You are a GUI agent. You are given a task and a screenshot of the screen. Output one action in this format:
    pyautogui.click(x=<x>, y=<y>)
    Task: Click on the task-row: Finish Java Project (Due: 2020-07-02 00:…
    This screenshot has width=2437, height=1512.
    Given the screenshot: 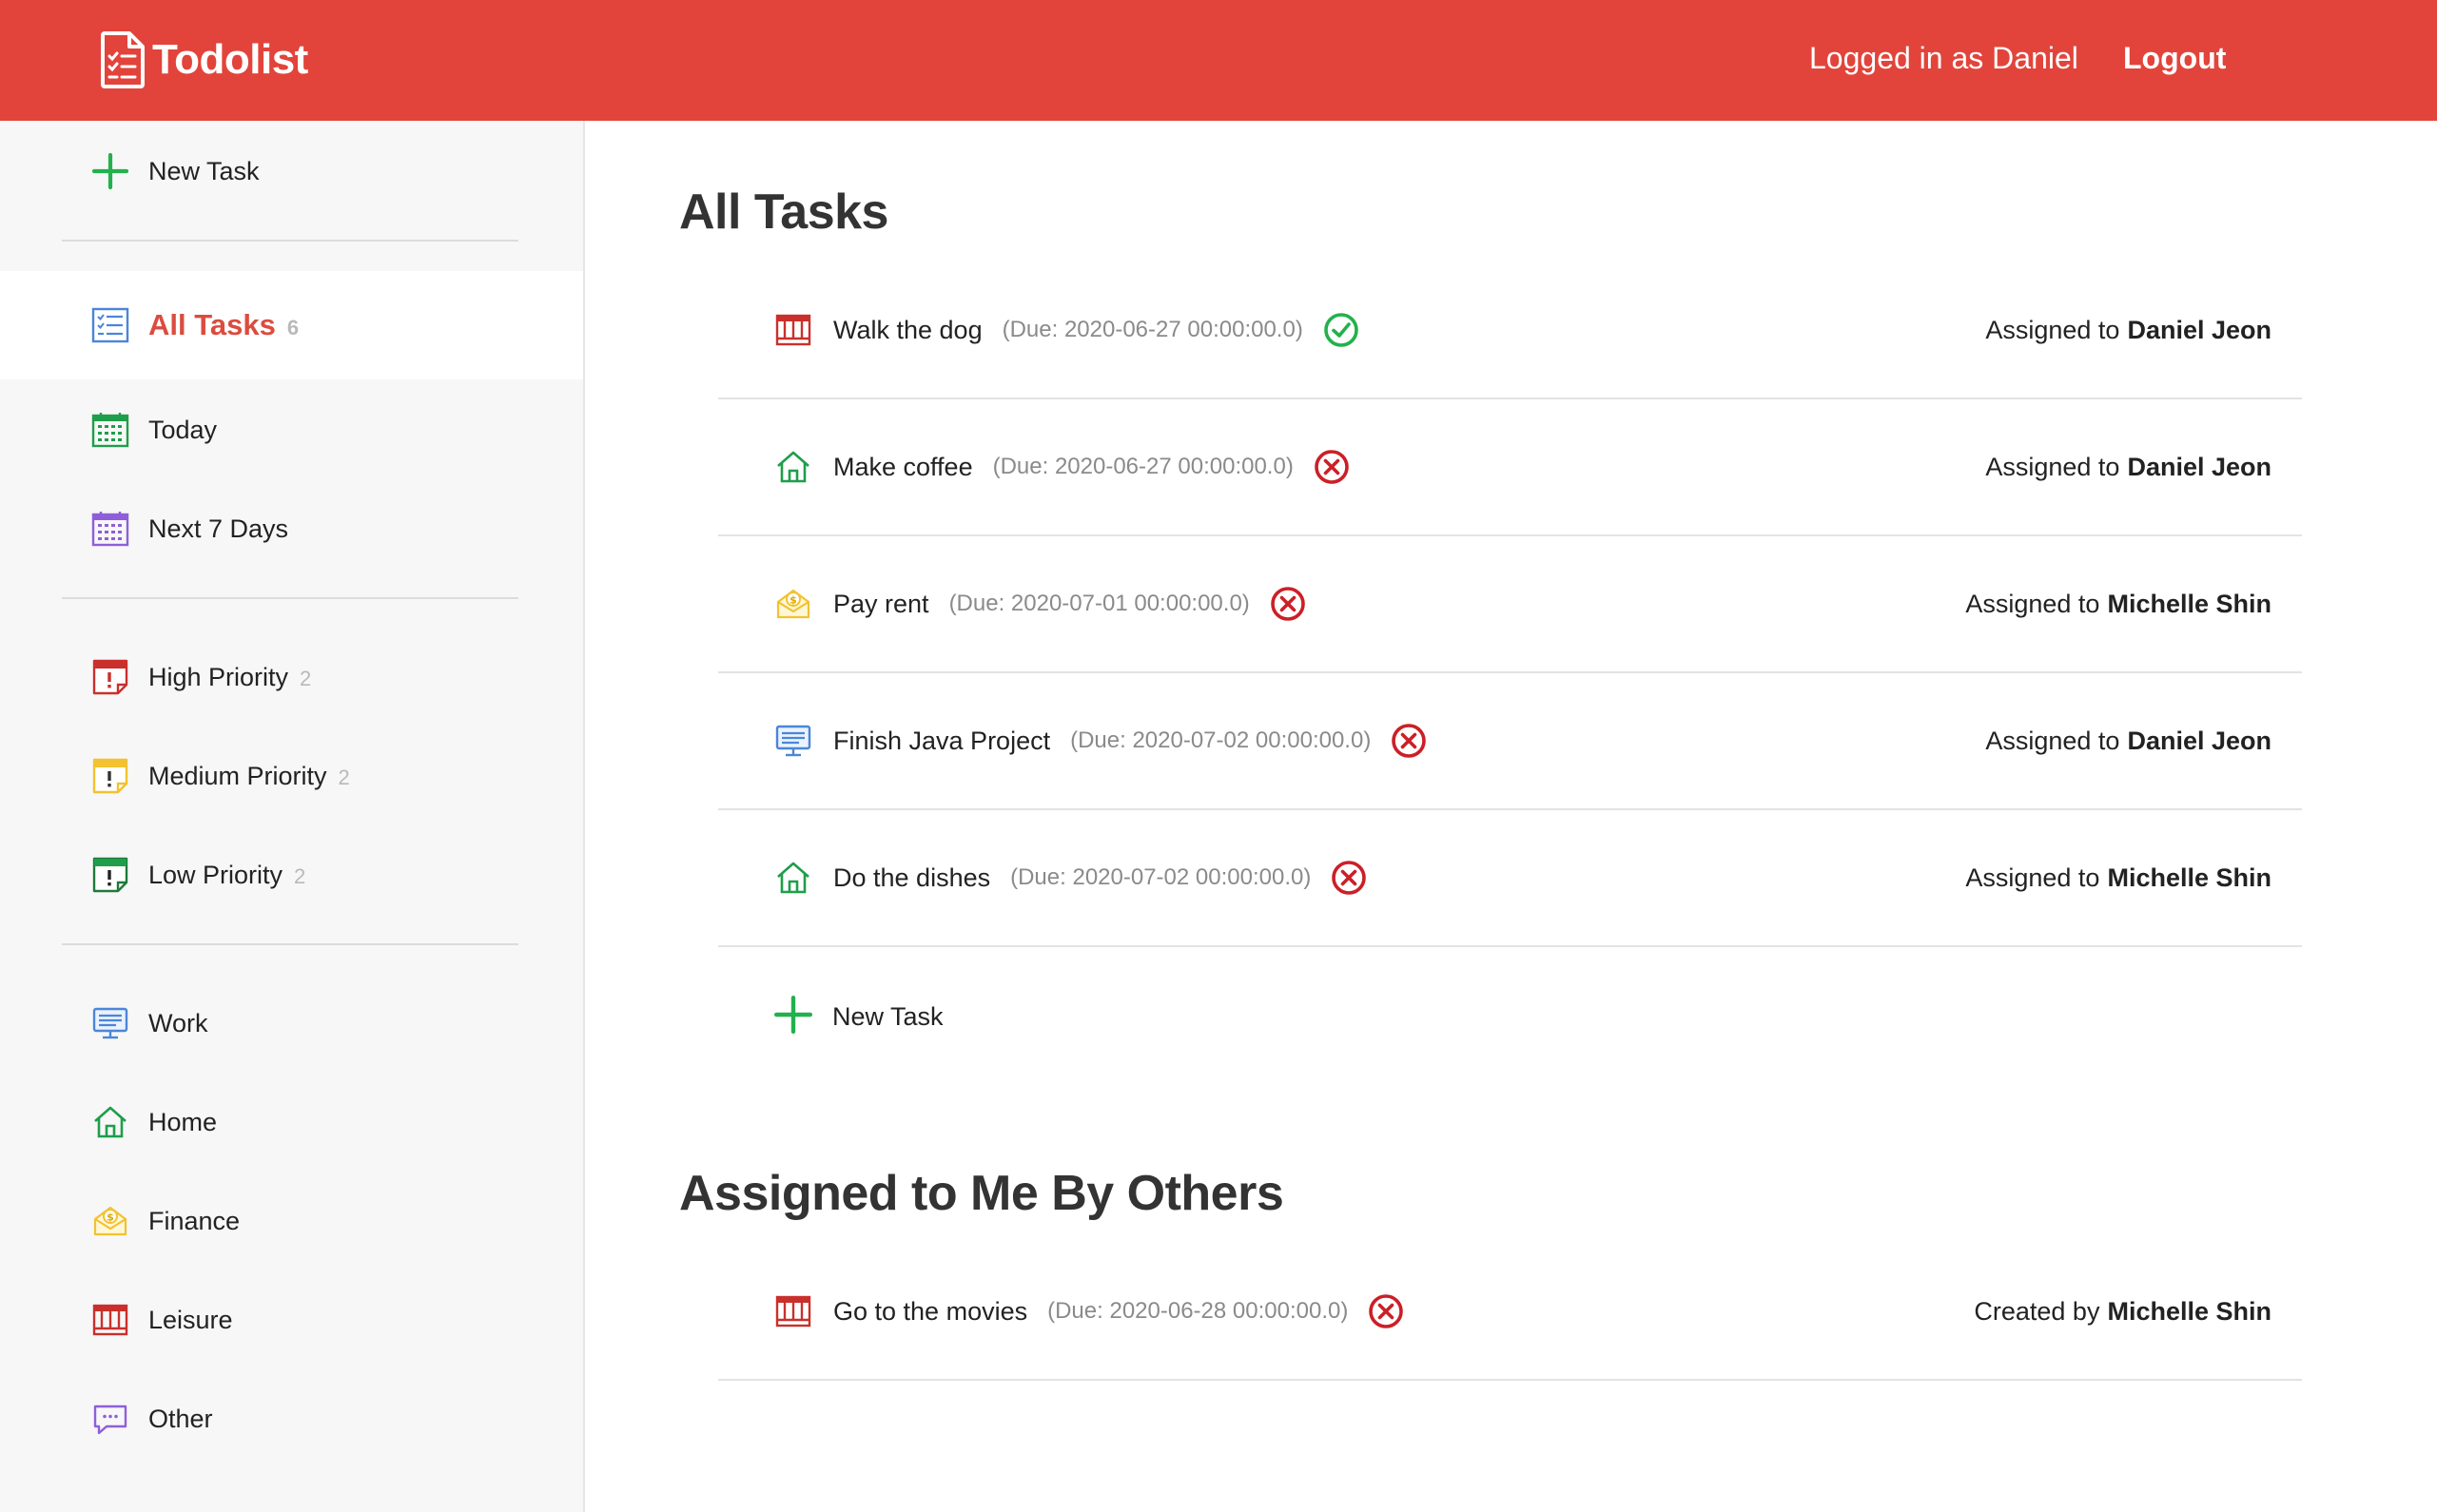 What is the action you would take?
    pyautogui.click(x=1510, y=742)
    